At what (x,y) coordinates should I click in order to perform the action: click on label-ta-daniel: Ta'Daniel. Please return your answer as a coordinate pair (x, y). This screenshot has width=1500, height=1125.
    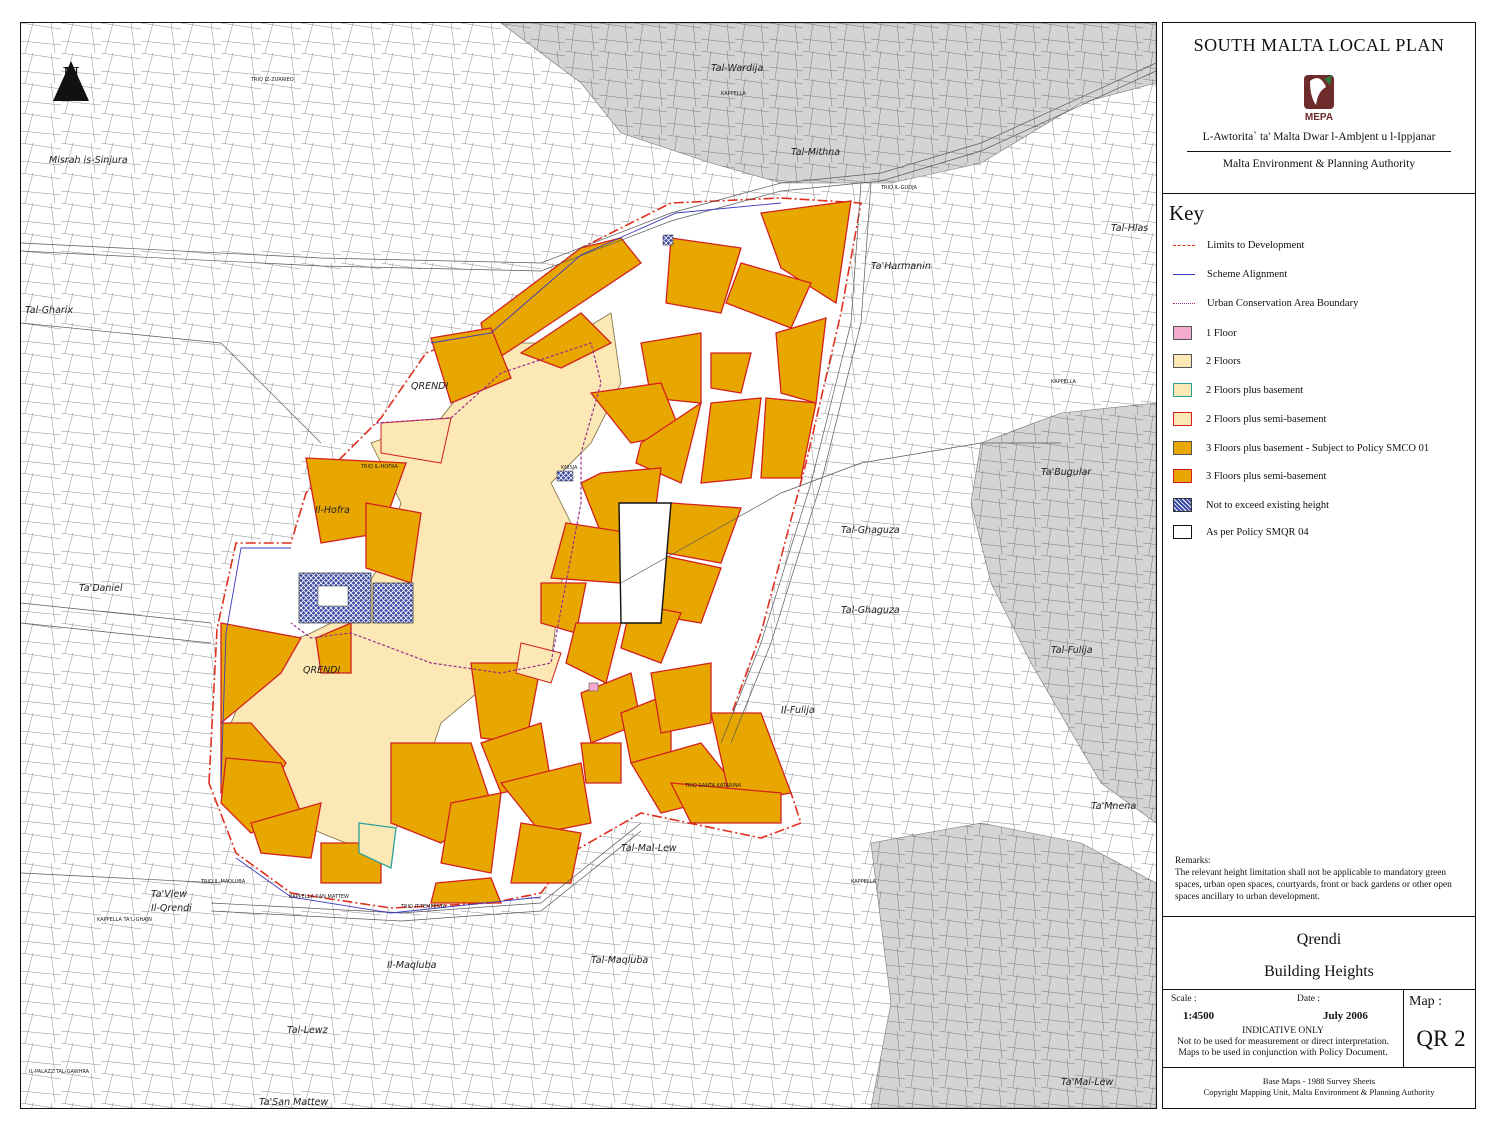
    Looking at the image, I should click on (101, 588).